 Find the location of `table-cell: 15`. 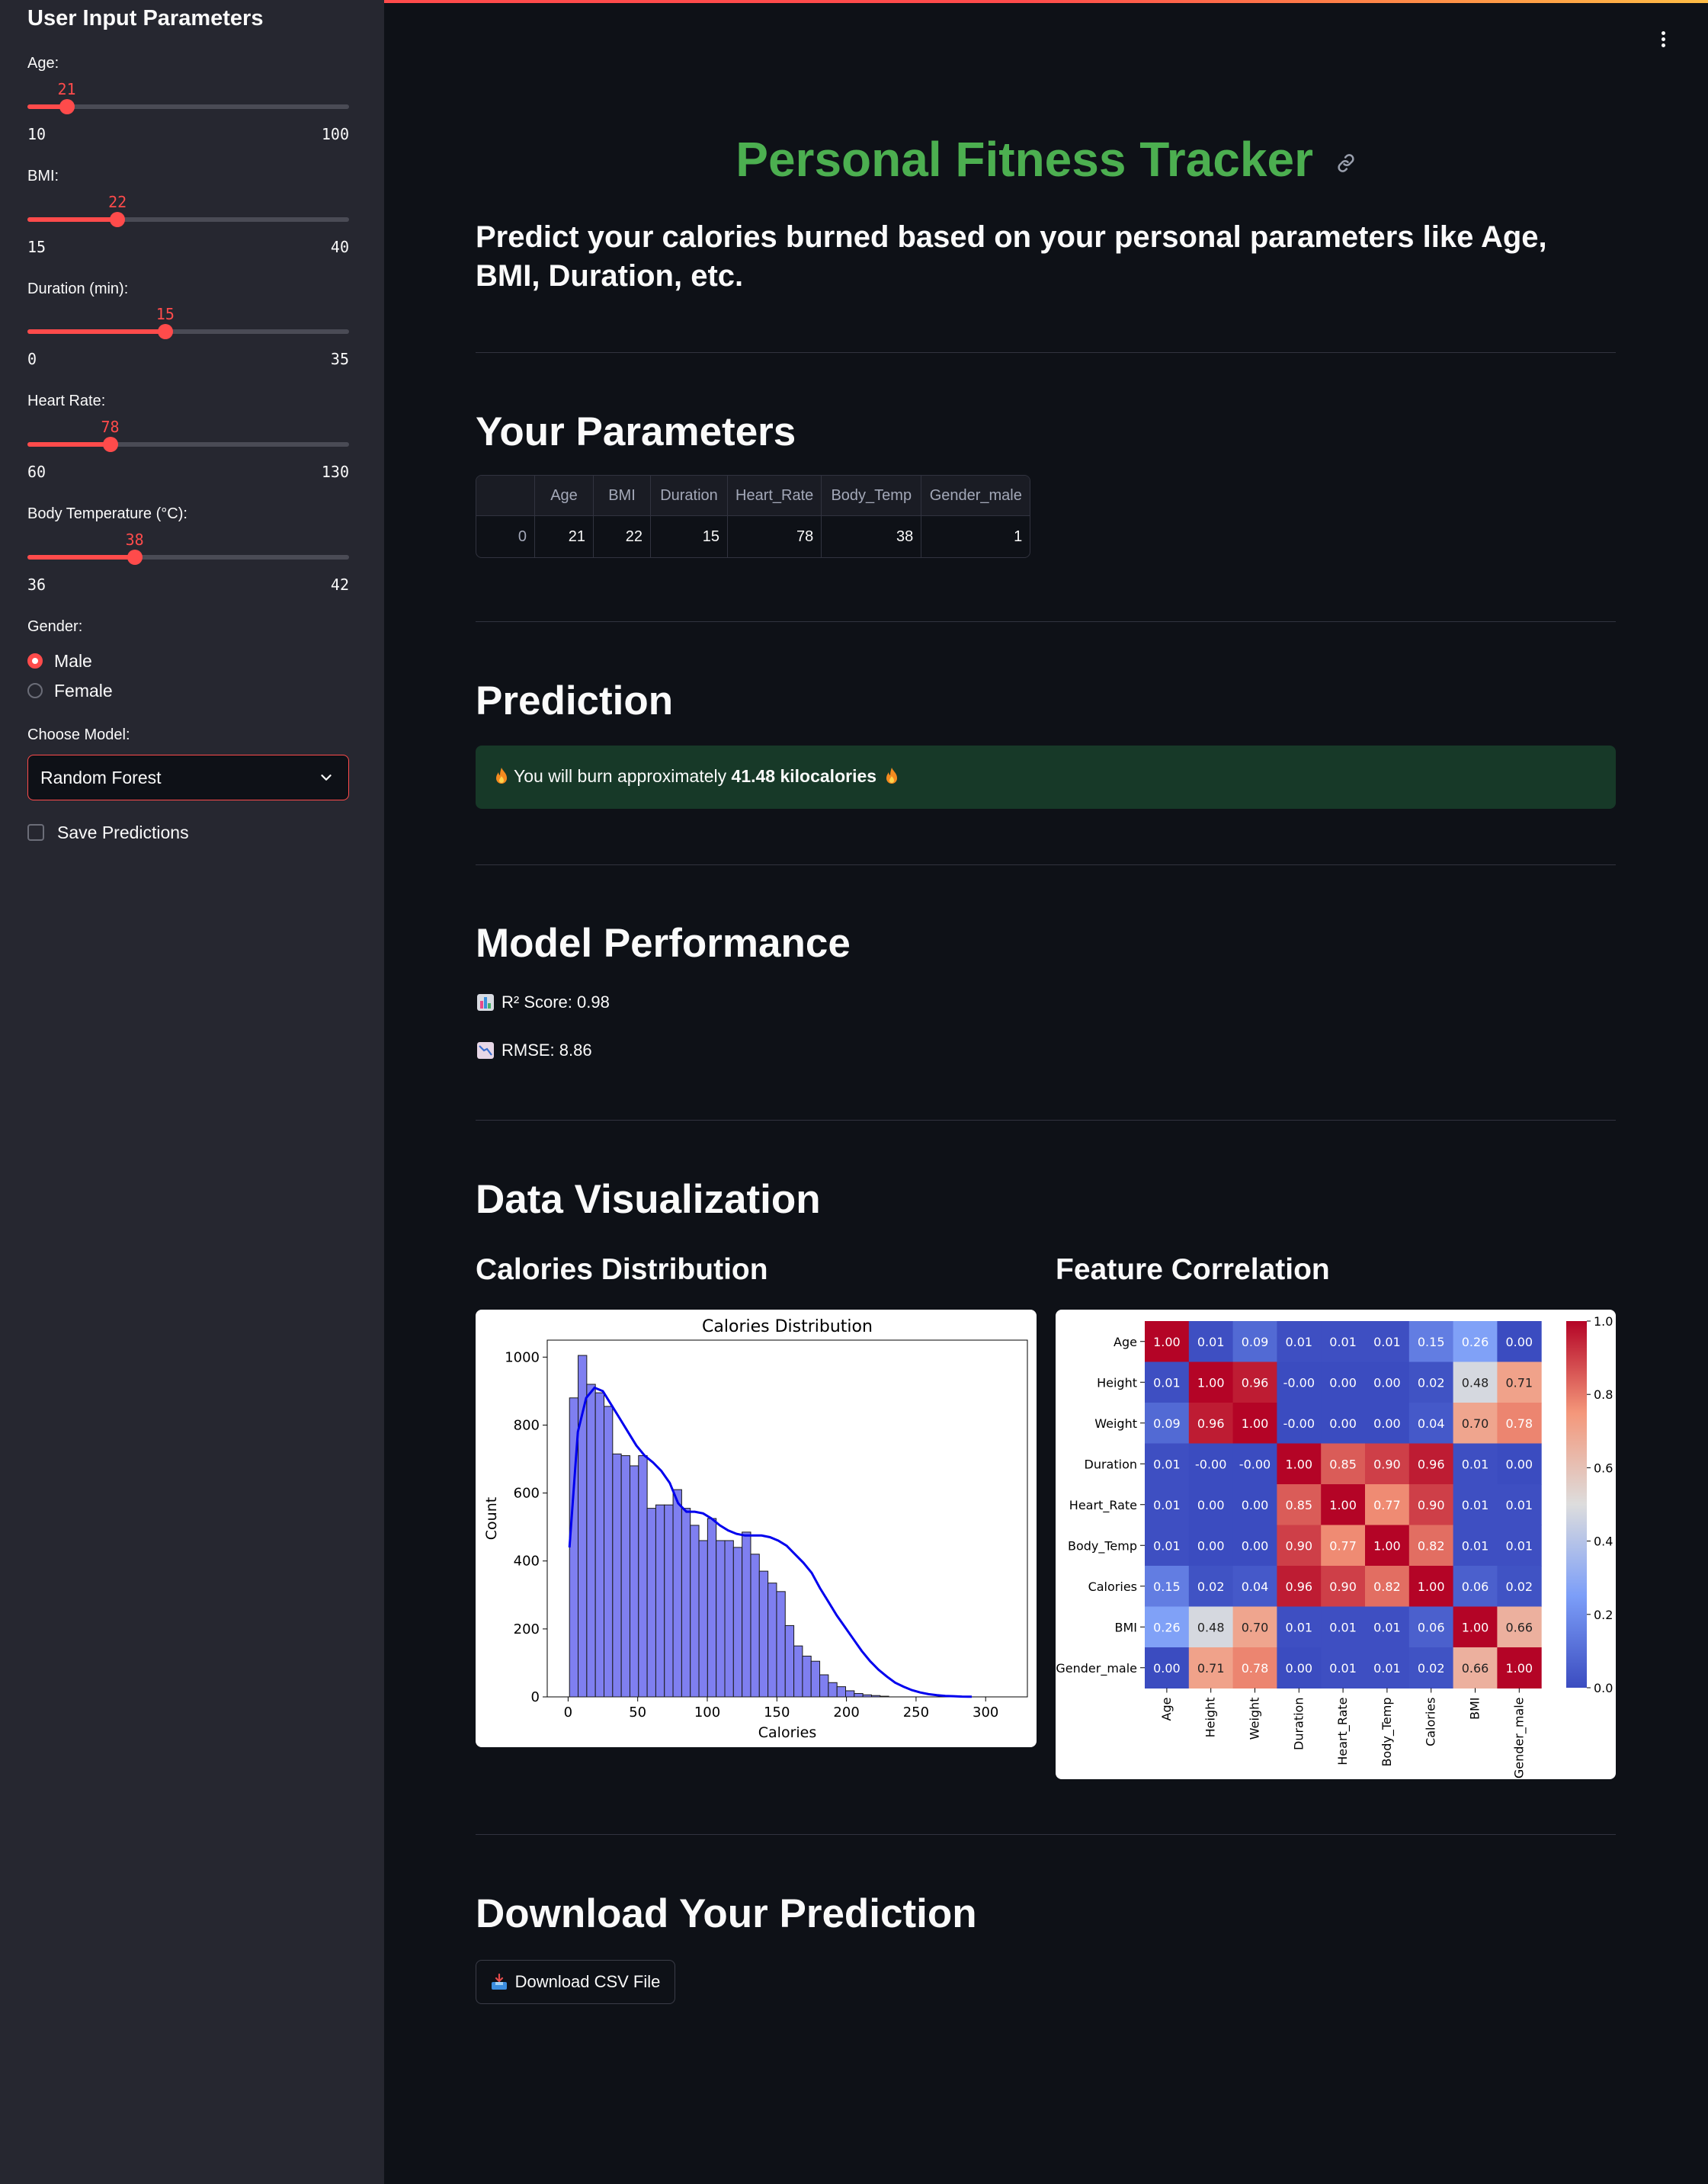

table-cell: 15 is located at coordinates (689, 536).